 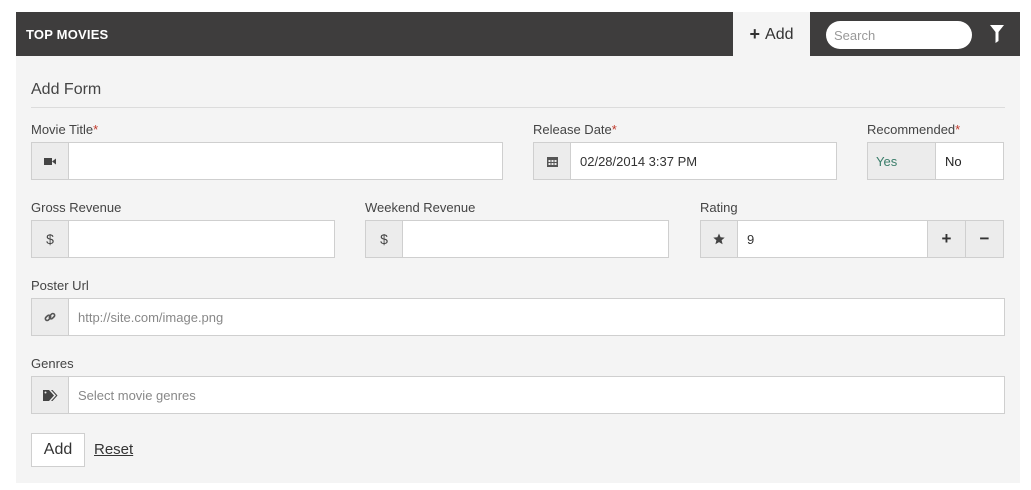 I want to click on poster-url-input, so click(x=536, y=317).